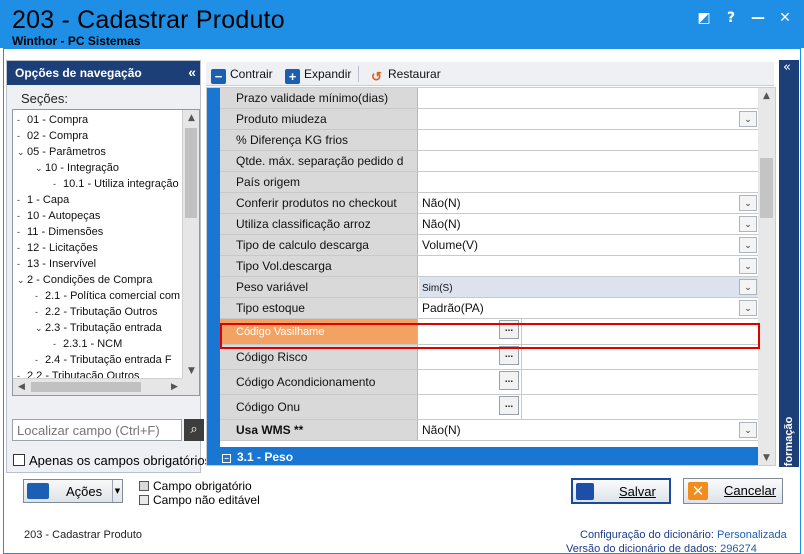  Describe the element at coordinates (766, 457) in the screenshot. I see `grid-scroll-down-icon: ▼` at that location.